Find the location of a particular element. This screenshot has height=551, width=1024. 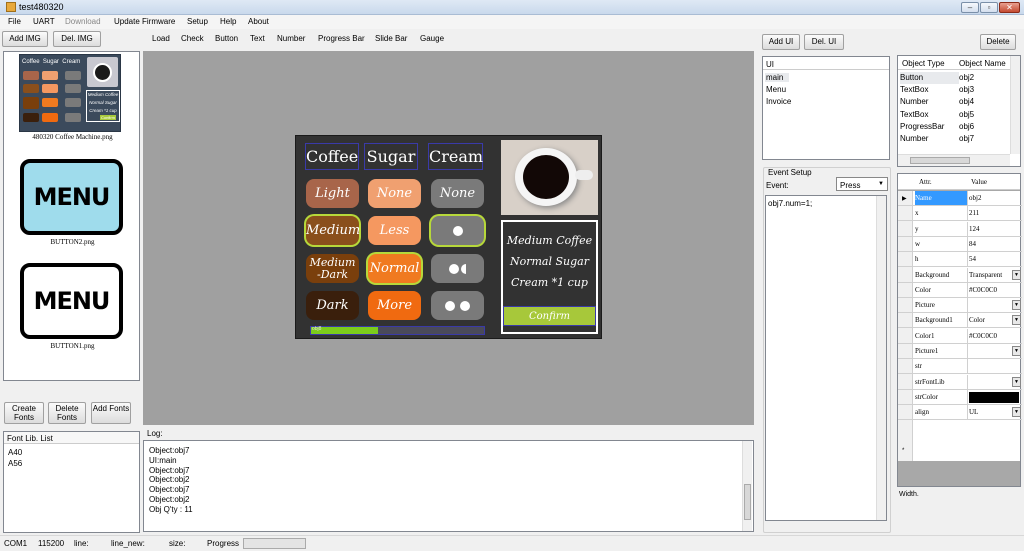

menu-update-firmware: Update Firmware is located at coordinates (144, 21).